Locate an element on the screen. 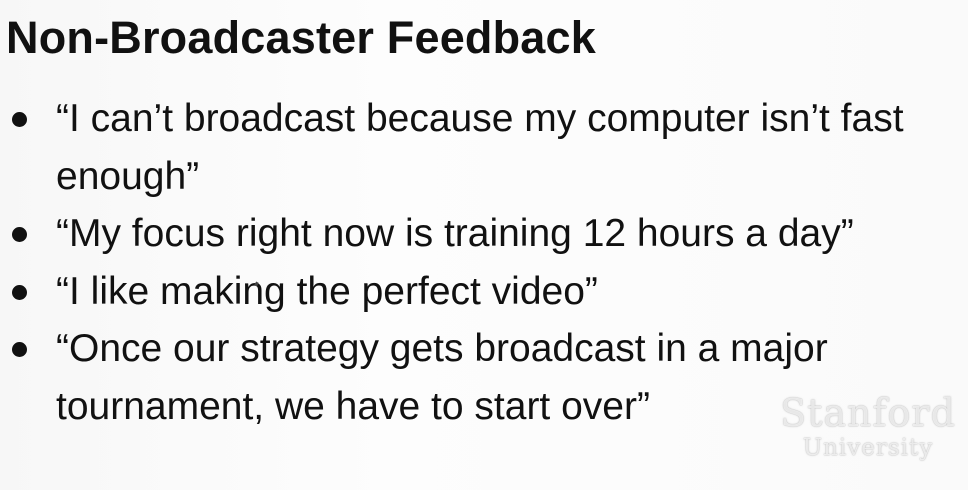 Image resolution: width=968 pixels, height=490 pixels. watermark-line2: University is located at coordinates (868, 448).